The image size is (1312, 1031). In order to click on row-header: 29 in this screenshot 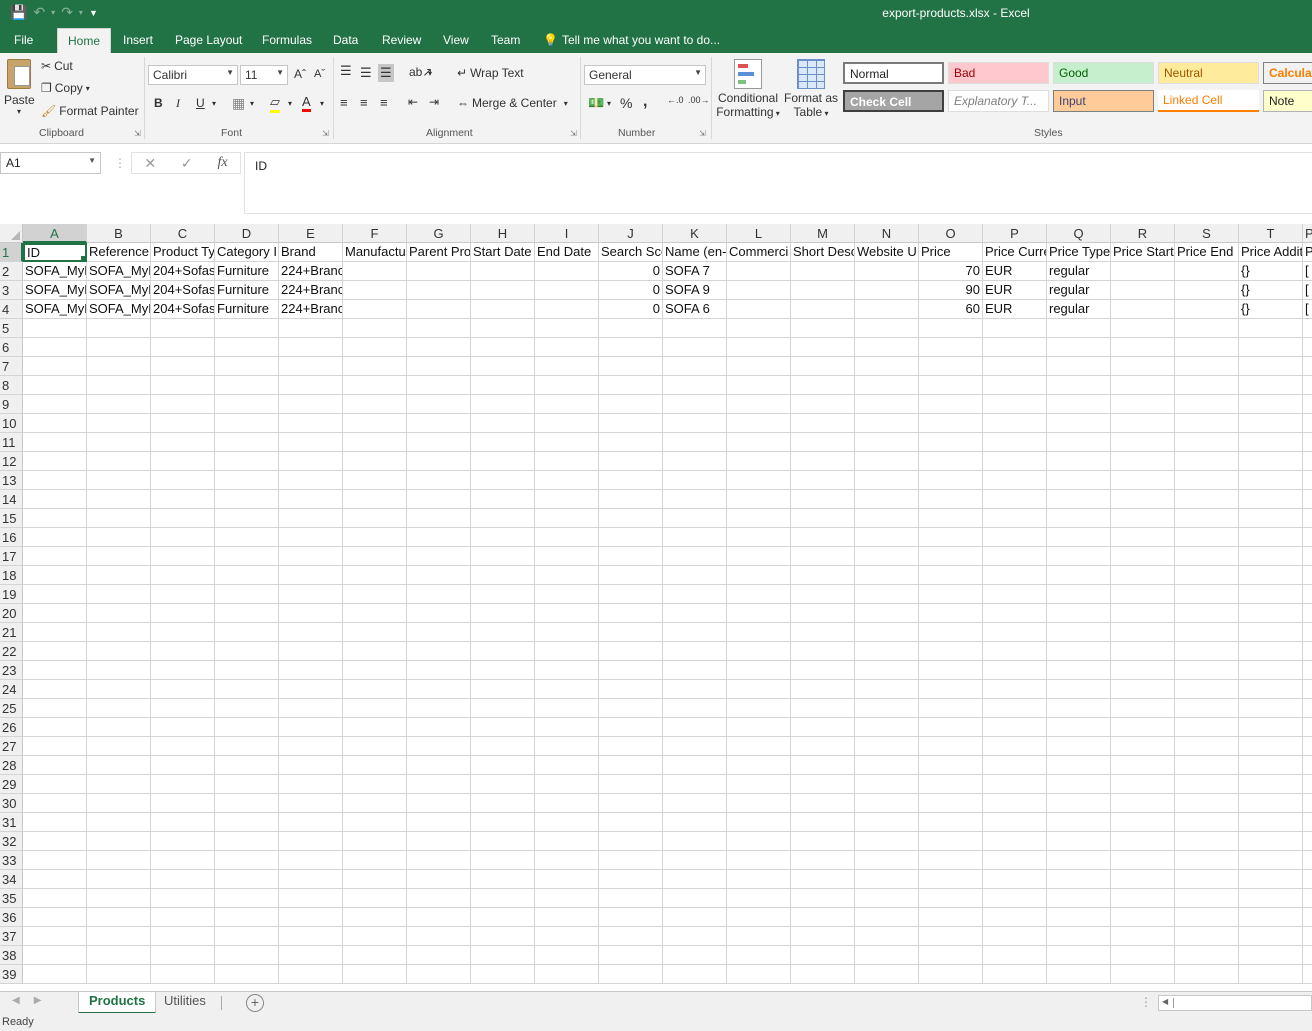, I will do `click(11, 784)`.